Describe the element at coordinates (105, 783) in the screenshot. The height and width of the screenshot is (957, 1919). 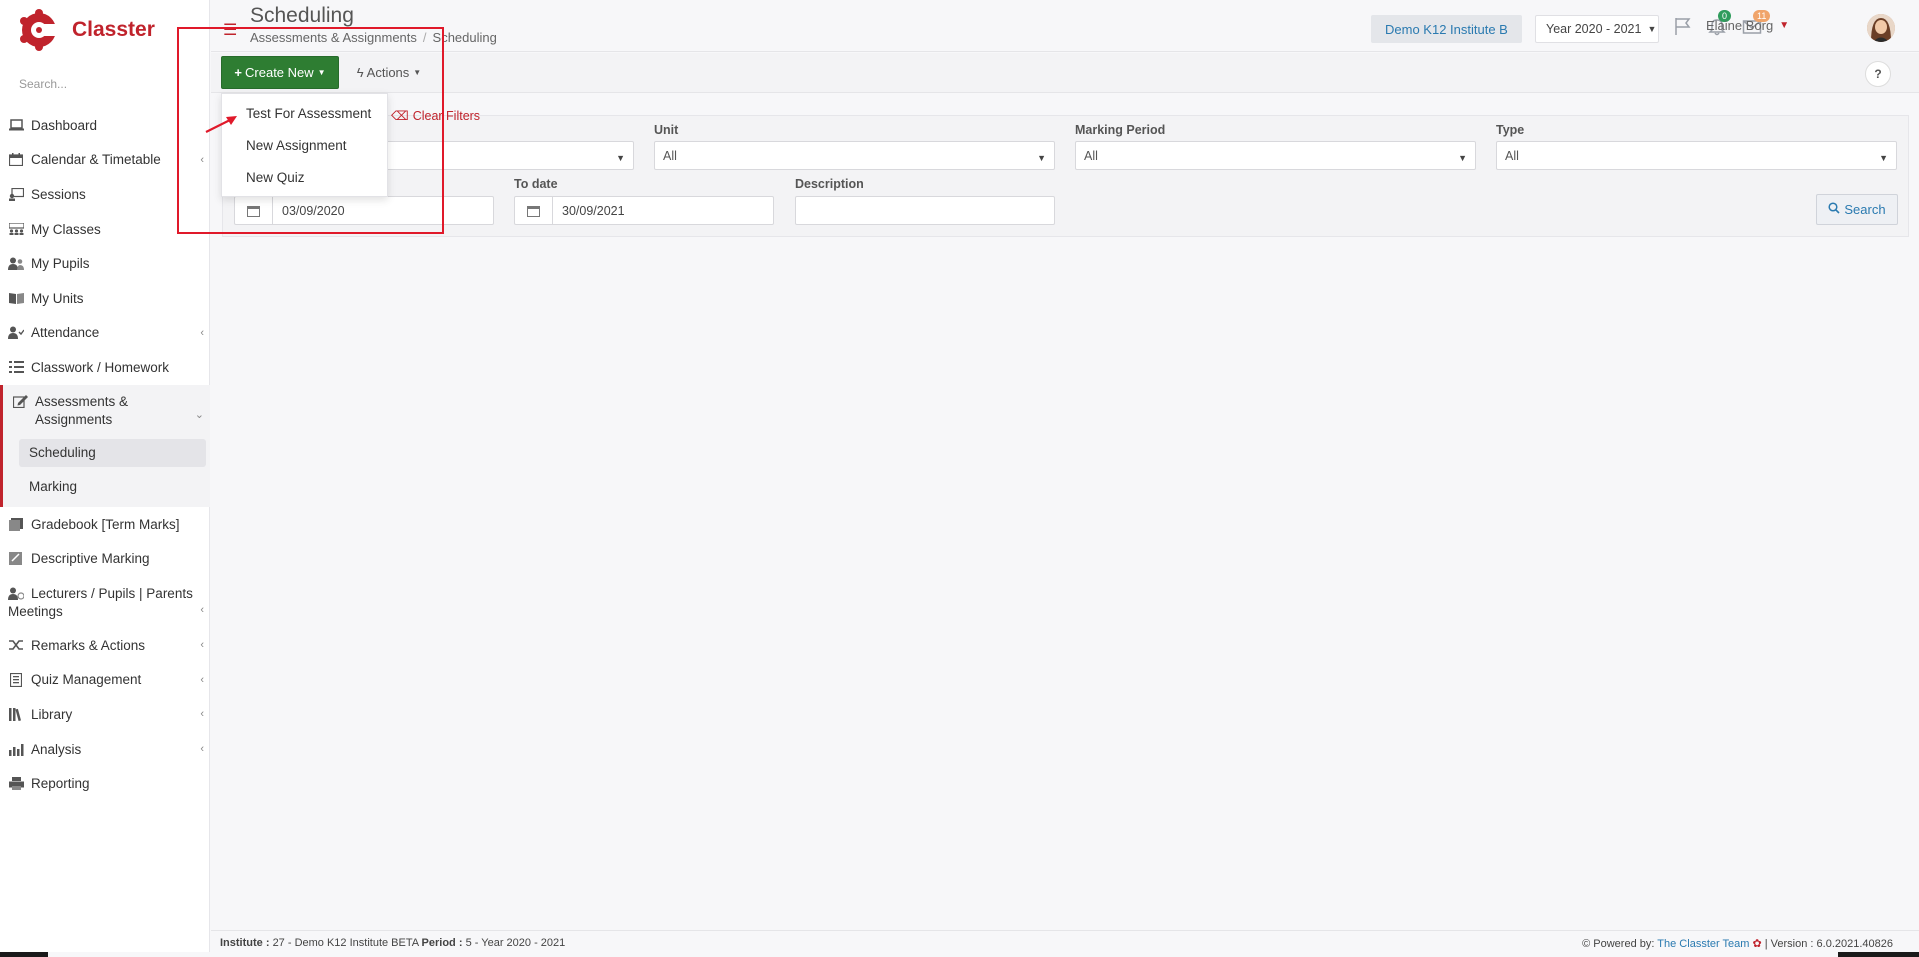
I see `sidebar-item-reporting: Reporting` at that location.